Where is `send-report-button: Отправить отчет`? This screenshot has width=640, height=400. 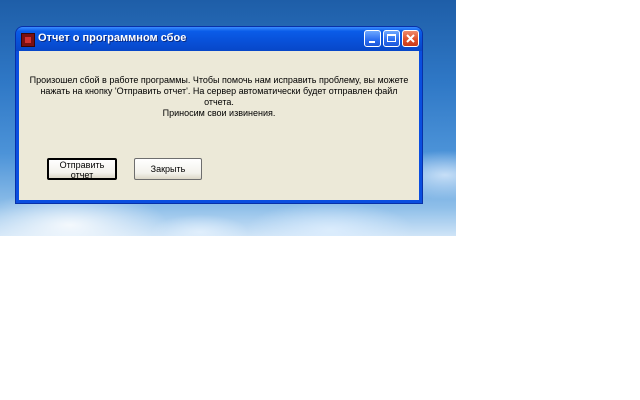 send-report-button: Отправить отчет is located at coordinates (82, 169).